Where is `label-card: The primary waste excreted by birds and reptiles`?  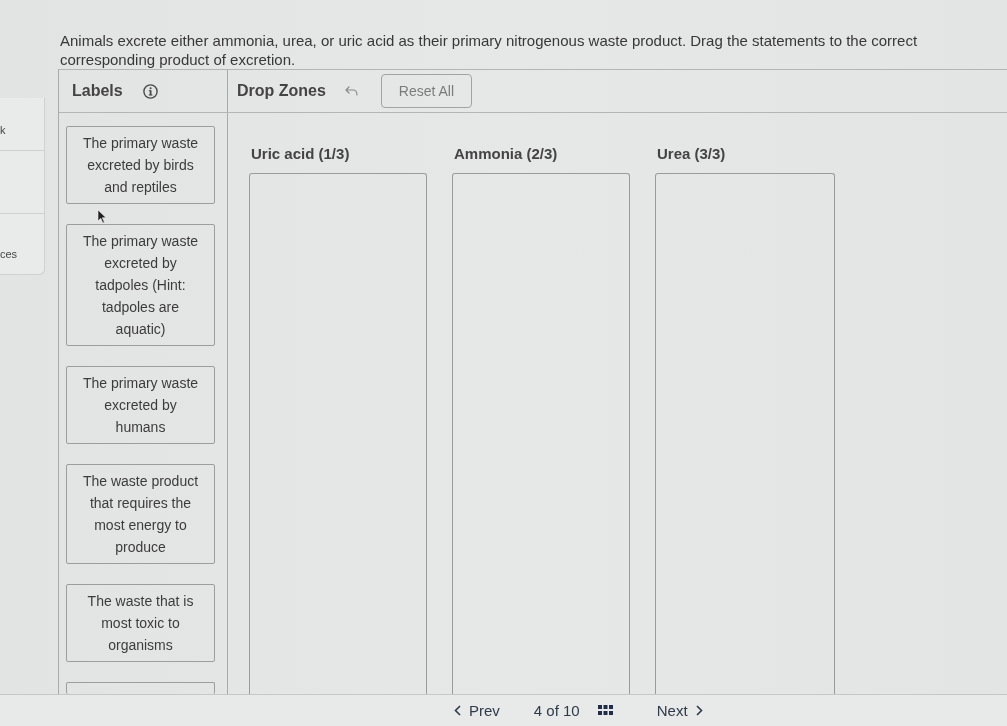
label-card: The primary waste excreted by birds and reptiles is located at coordinates (140, 165).